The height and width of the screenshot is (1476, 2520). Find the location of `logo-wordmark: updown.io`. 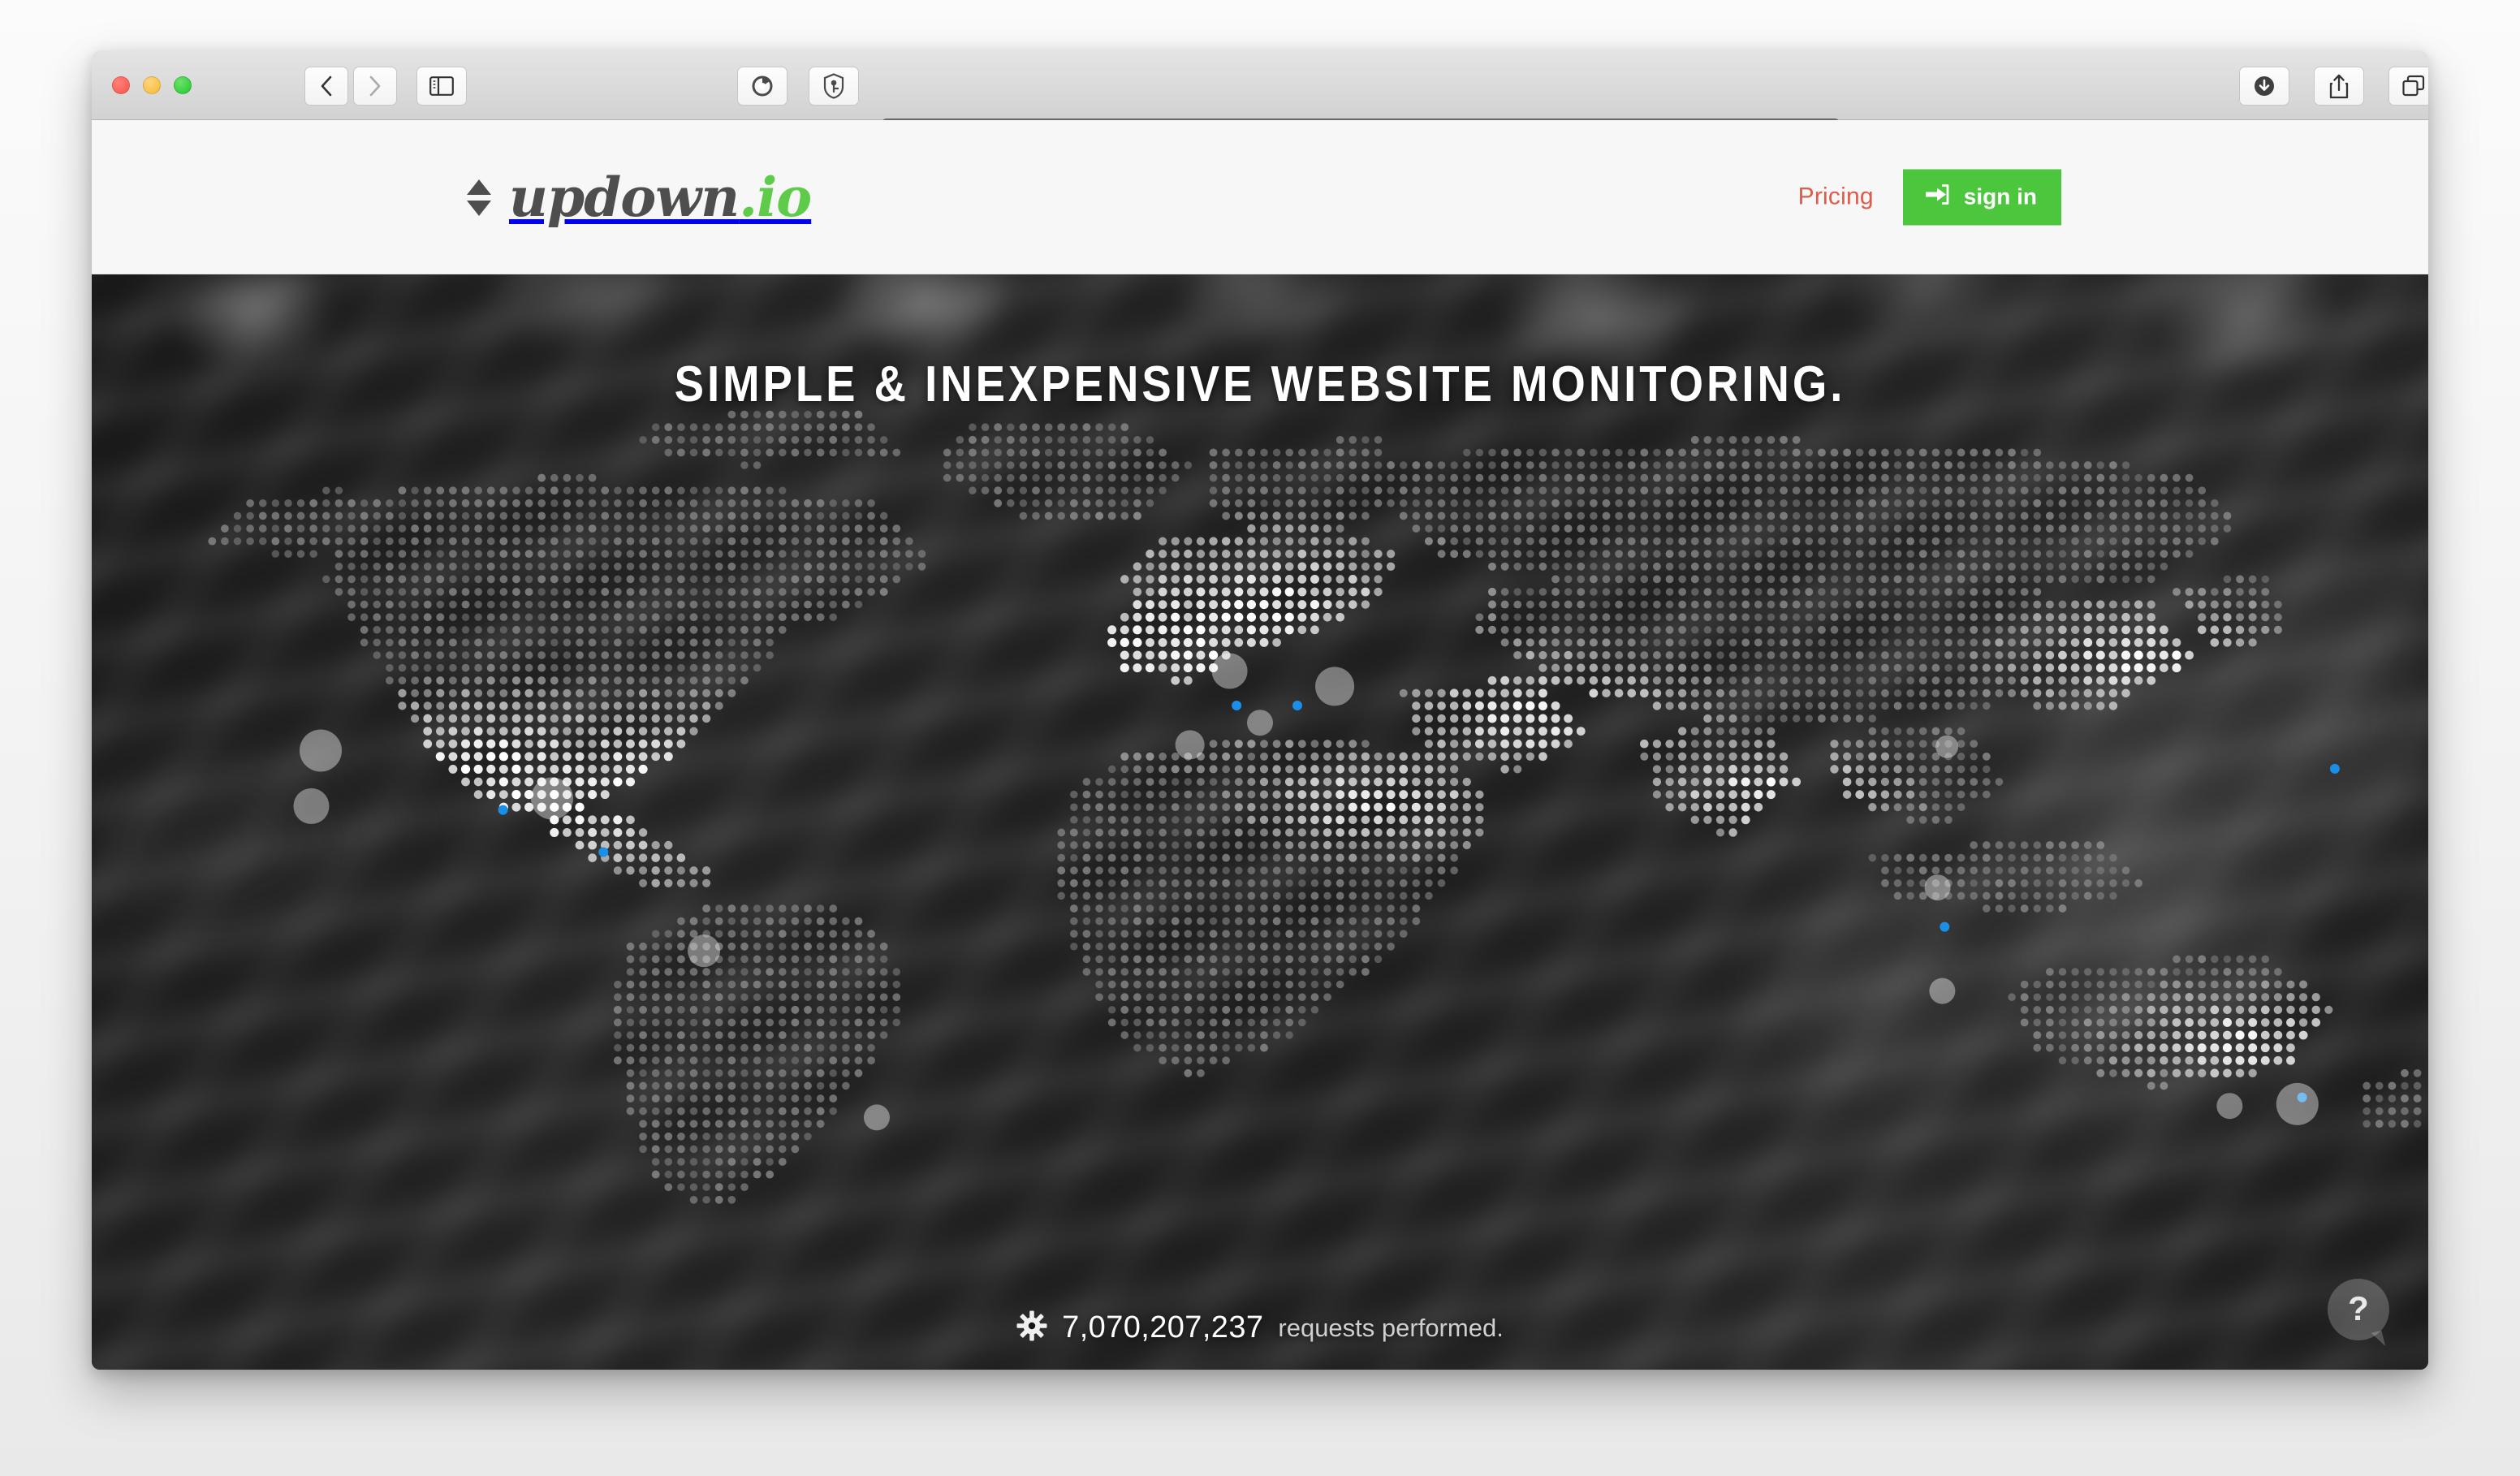

logo-wordmark: updown.io is located at coordinates (660, 197).